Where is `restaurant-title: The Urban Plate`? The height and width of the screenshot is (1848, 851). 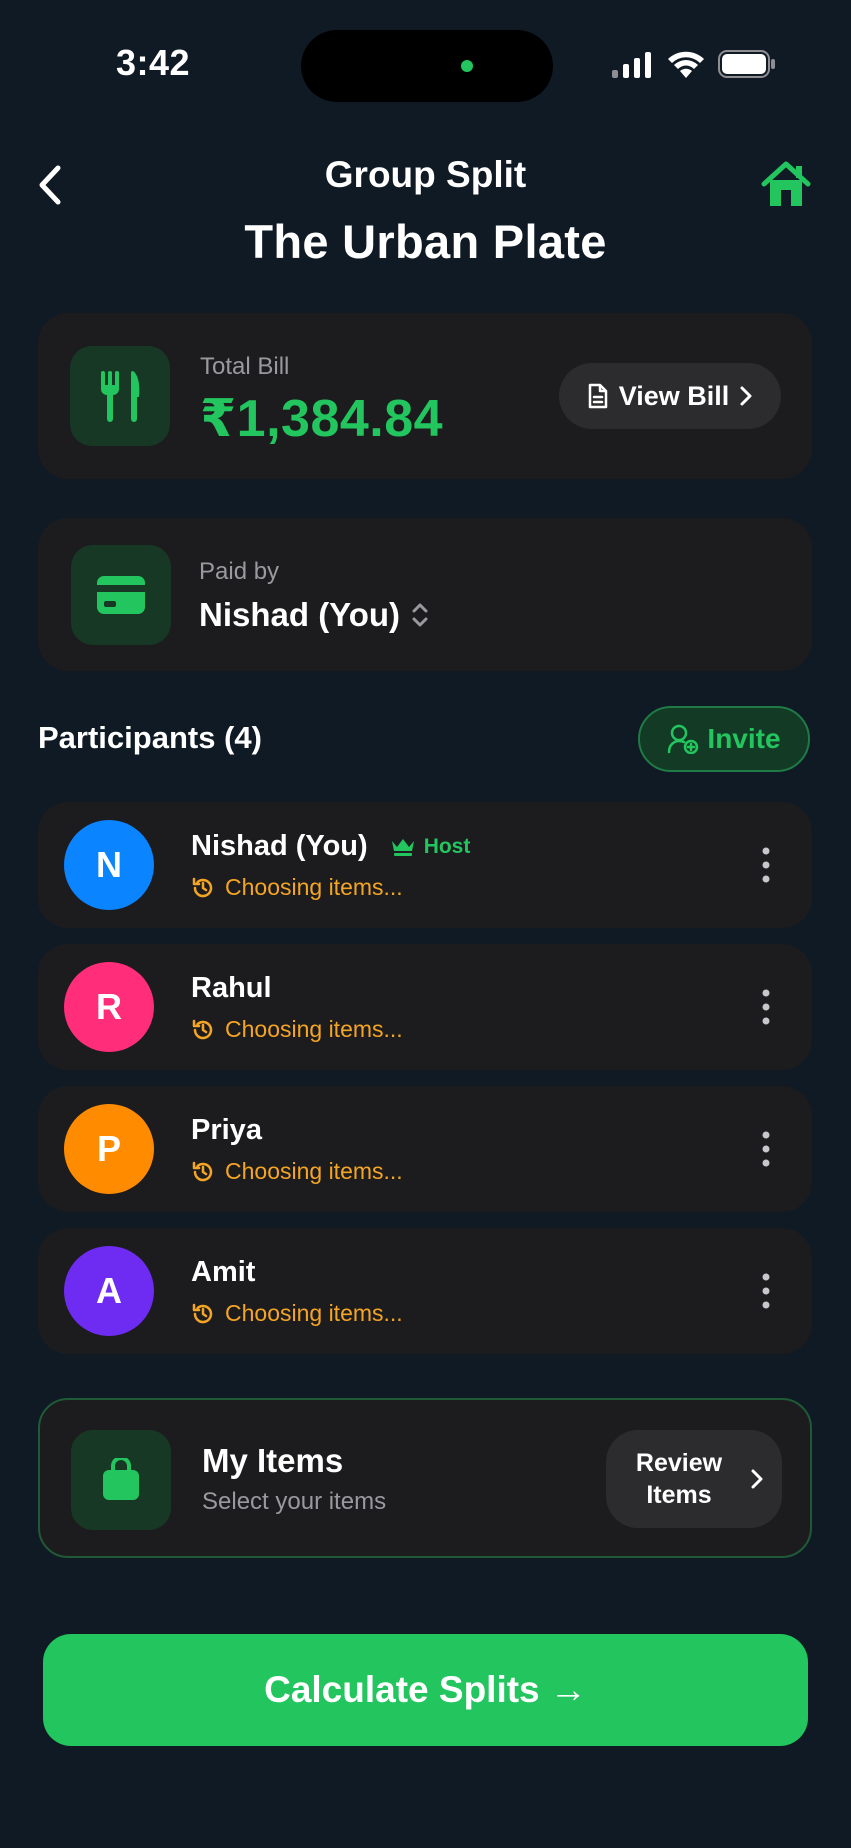
restaurant-title: The Urban Plate is located at coordinates (425, 241).